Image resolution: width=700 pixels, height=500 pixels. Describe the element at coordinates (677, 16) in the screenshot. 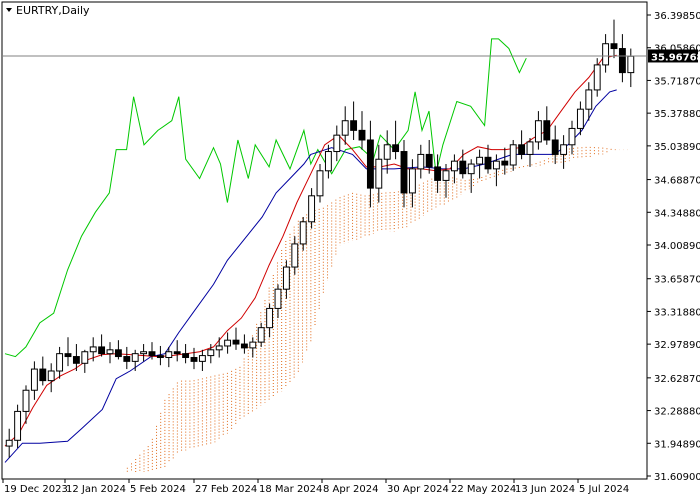

I see `price-tick-label: 36.39850` at that location.